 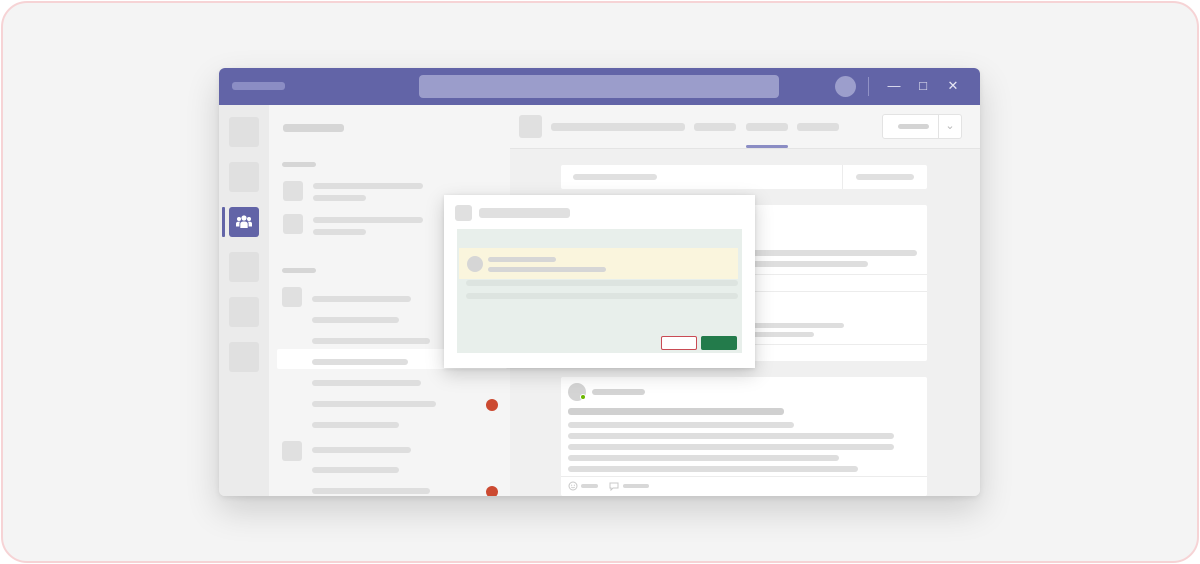 What do you see at coordinates (913, 126) in the screenshot?
I see `split-button-label` at bounding box center [913, 126].